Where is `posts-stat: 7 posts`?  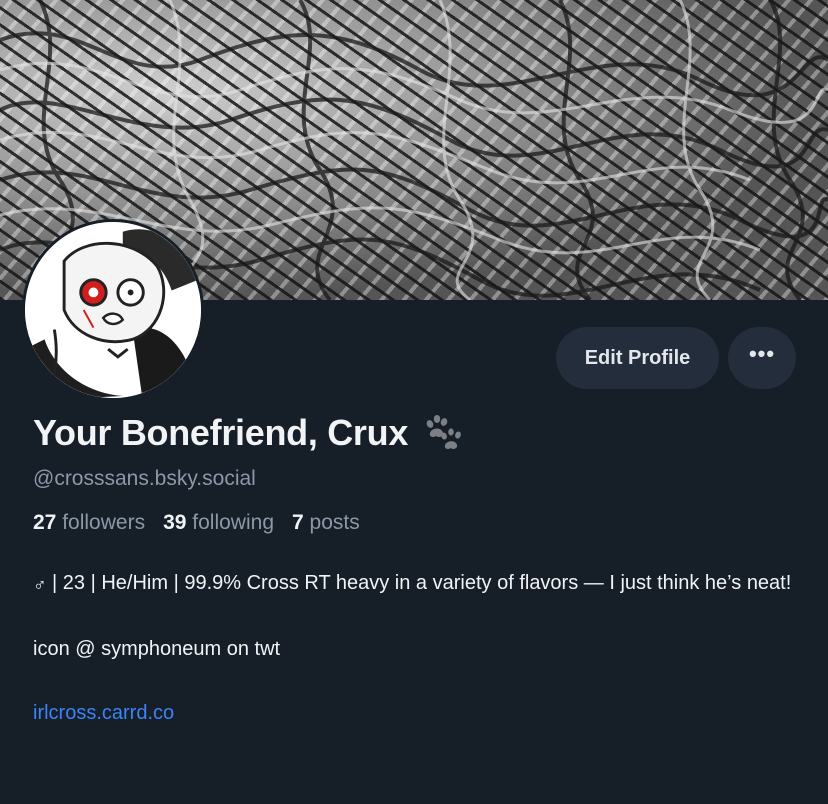 posts-stat: 7 posts is located at coordinates (326, 523).